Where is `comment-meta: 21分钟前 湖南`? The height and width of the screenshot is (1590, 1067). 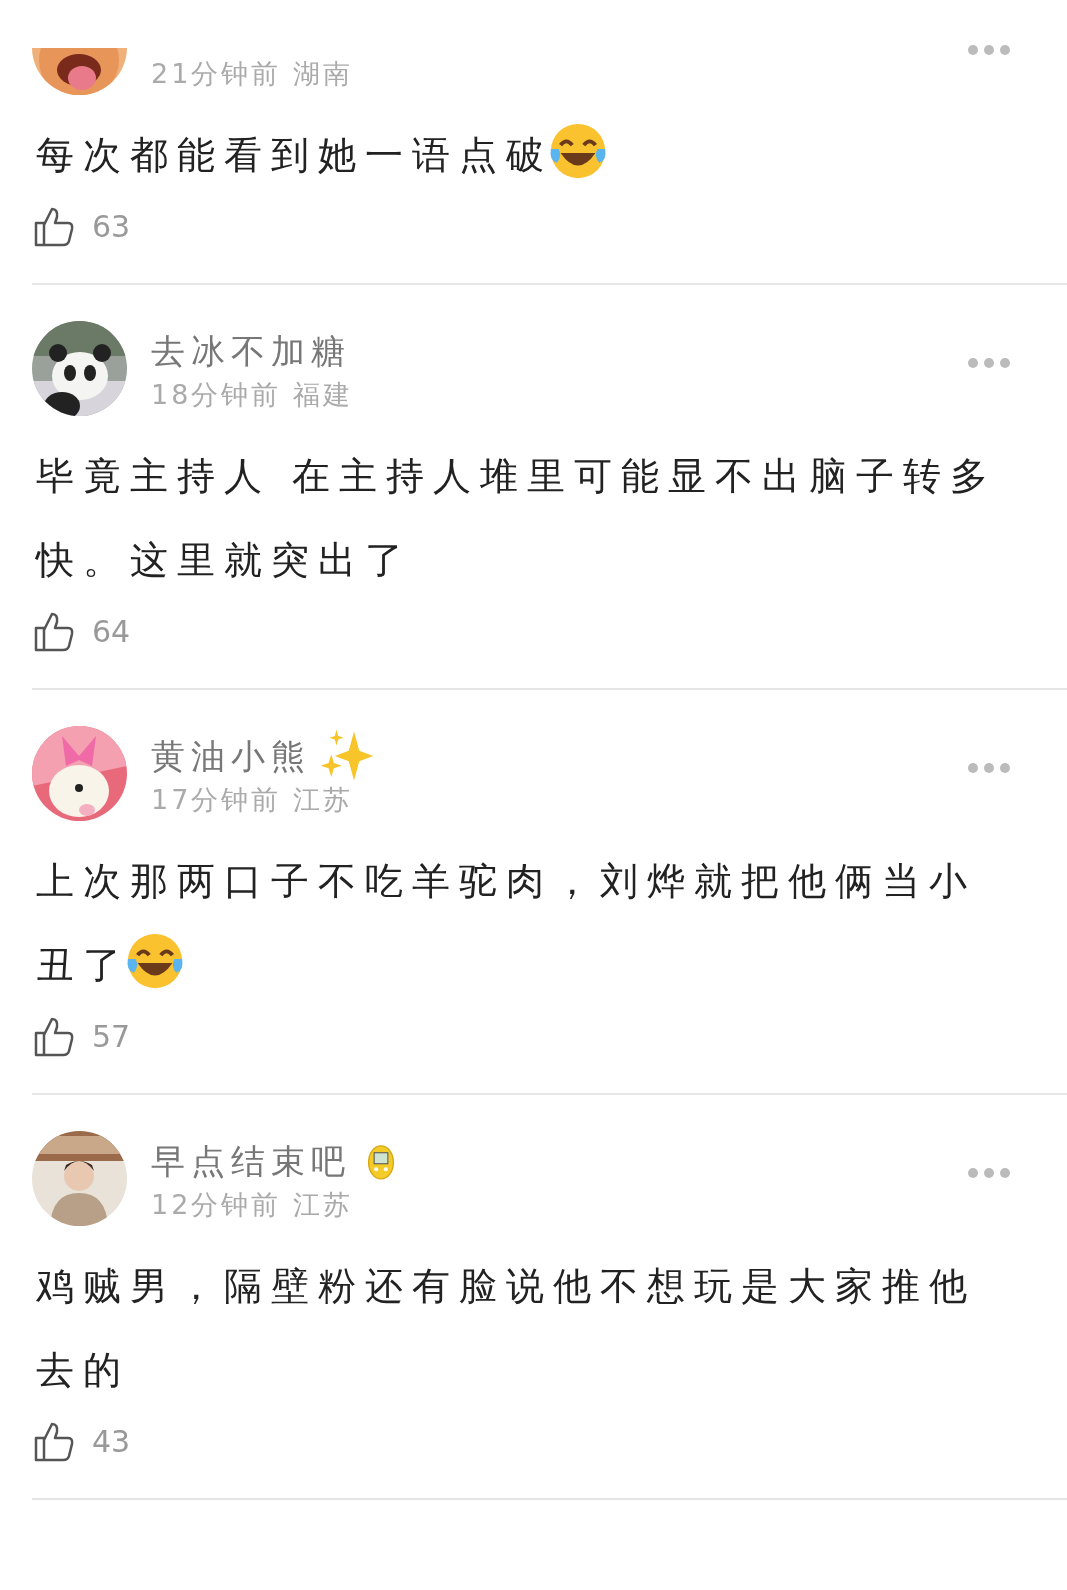 comment-meta: 21分钟前 湖南 is located at coordinates (252, 74).